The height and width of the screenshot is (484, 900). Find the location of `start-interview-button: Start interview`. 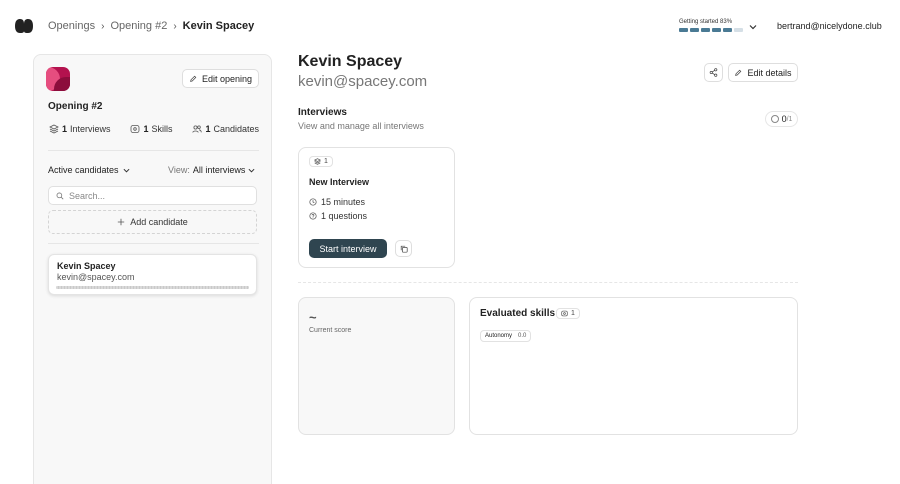

start-interview-button: Start interview is located at coordinates (348, 248).